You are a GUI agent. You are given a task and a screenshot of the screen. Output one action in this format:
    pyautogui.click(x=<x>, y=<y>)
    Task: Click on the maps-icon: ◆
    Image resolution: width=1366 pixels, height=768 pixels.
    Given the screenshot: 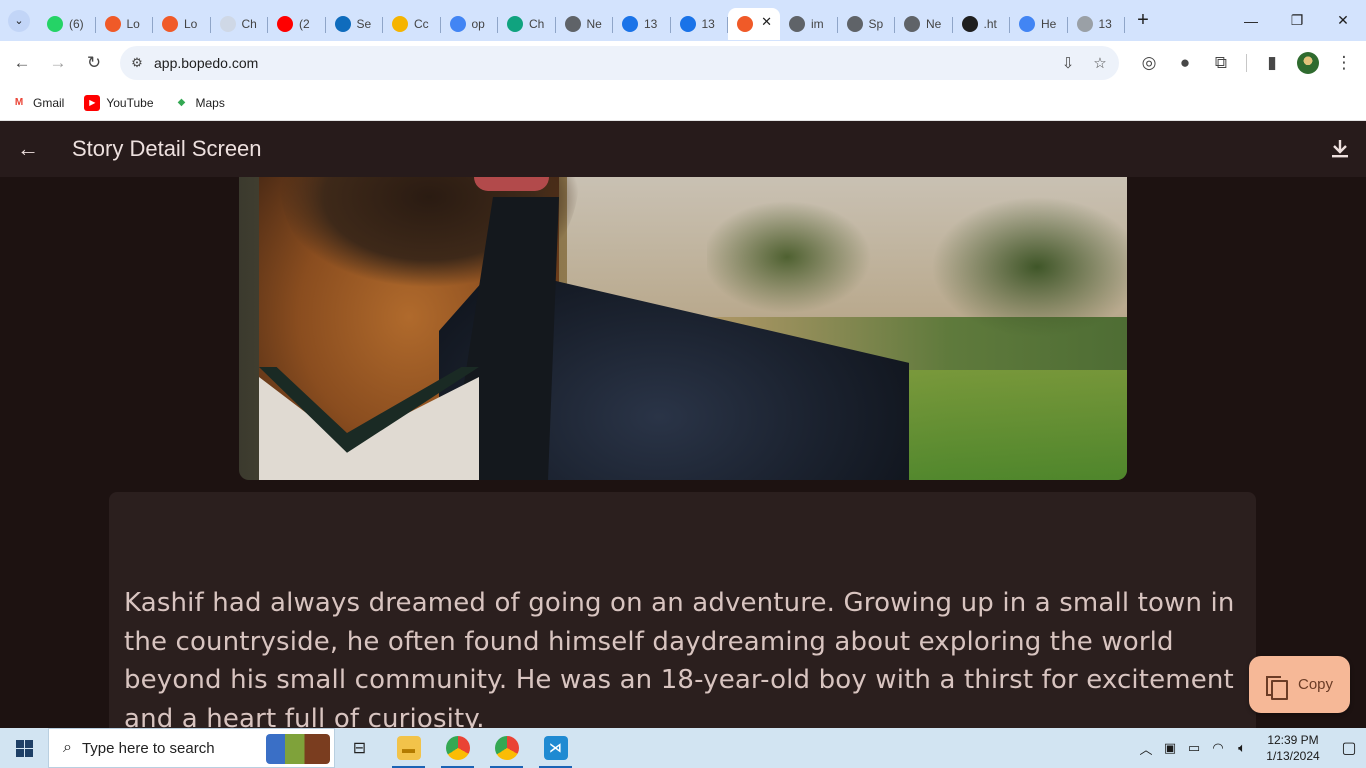 What is the action you would take?
    pyautogui.click(x=181, y=102)
    